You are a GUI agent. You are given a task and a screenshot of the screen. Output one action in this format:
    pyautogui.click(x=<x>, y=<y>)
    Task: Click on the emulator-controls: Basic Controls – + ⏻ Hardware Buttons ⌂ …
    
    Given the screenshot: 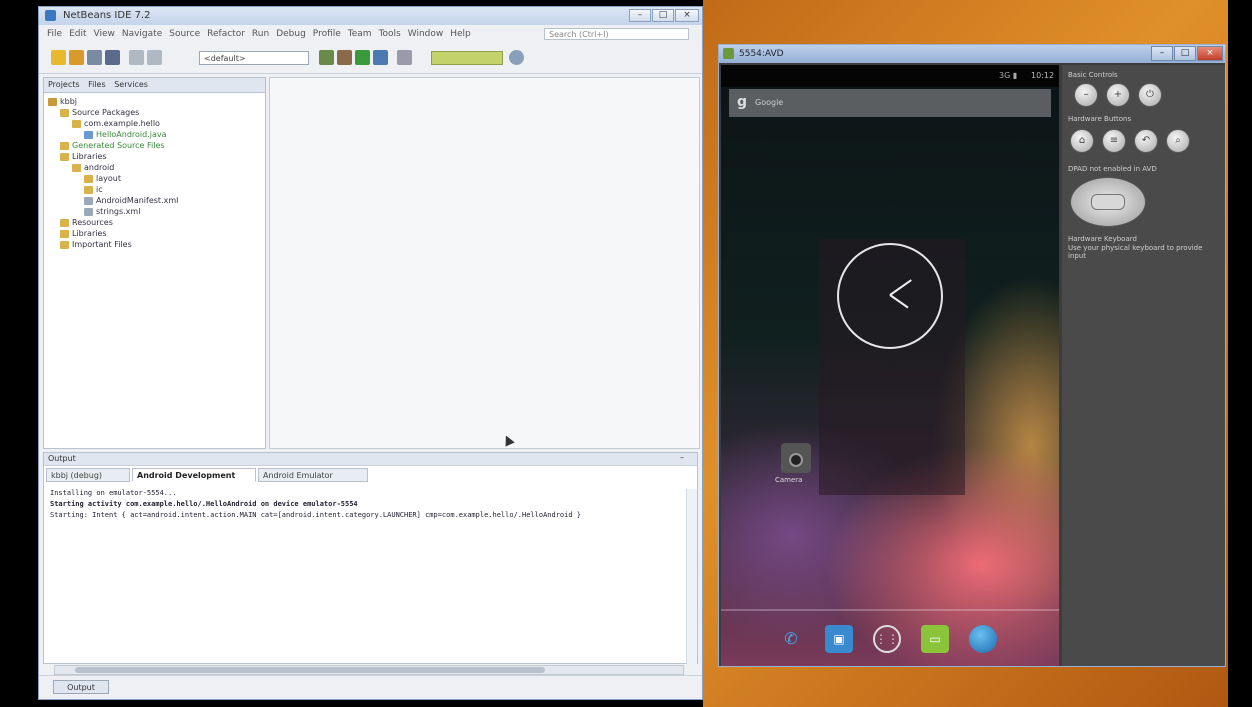 What is the action you would take?
    pyautogui.click(x=1143, y=365)
    